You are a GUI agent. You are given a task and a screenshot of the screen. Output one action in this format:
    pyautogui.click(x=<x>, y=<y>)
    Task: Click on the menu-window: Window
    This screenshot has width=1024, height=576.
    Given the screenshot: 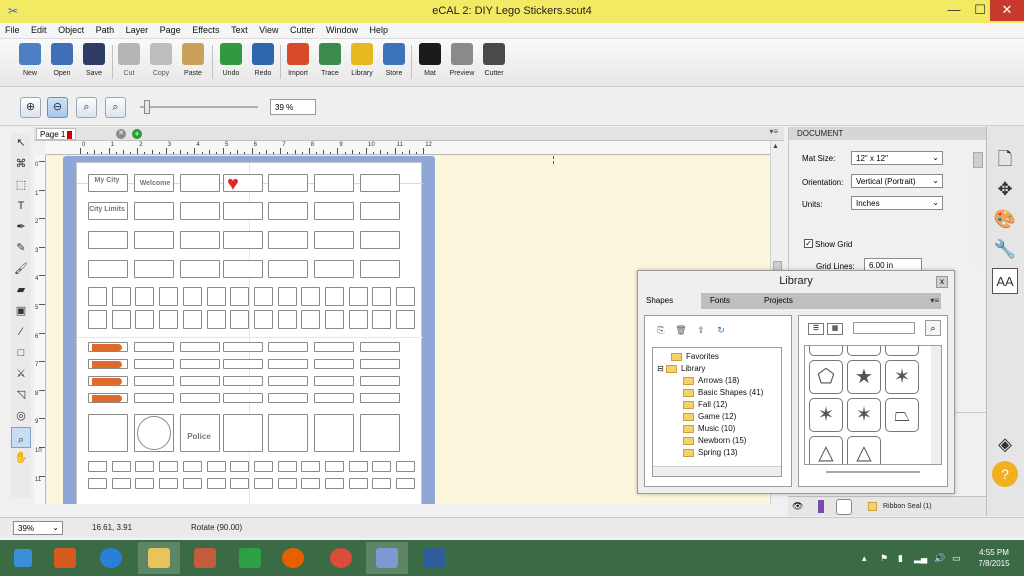 What is the action you would take?
    pyautogui.click(x=341, y=29)
    